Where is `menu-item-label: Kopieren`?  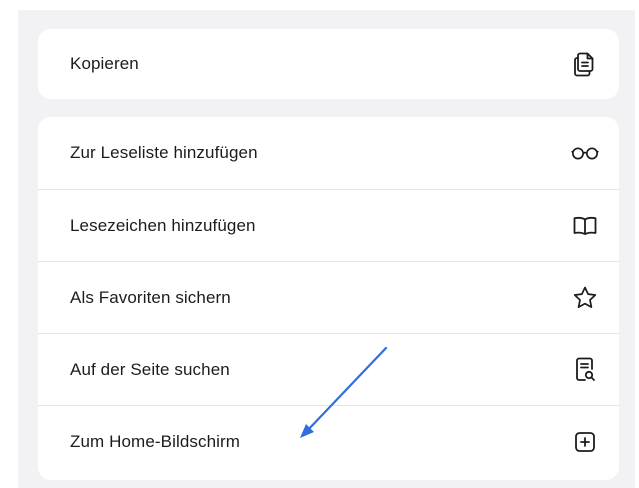 menu-item-label: Kopieren is located at coordinates (104, 63).